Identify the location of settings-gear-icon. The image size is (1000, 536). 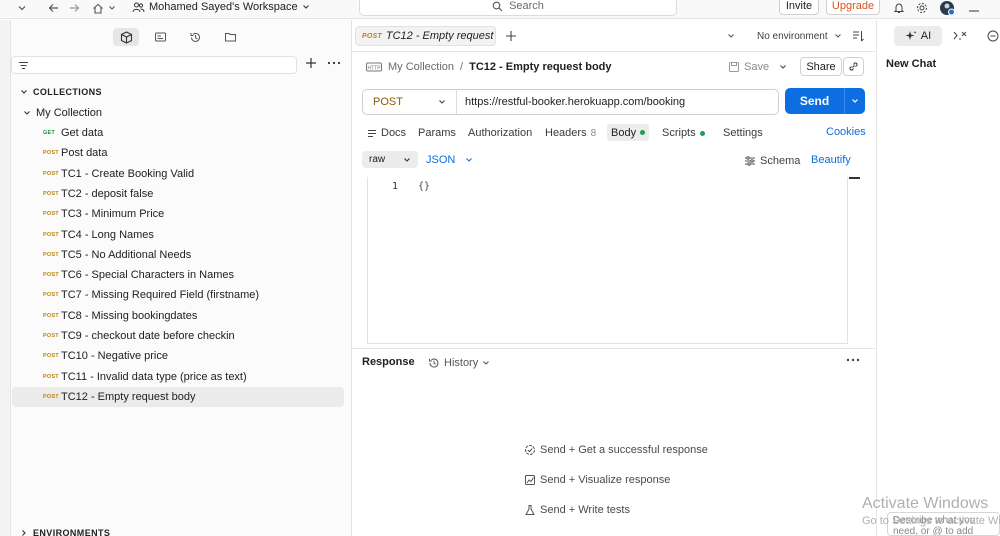
(922, 8).